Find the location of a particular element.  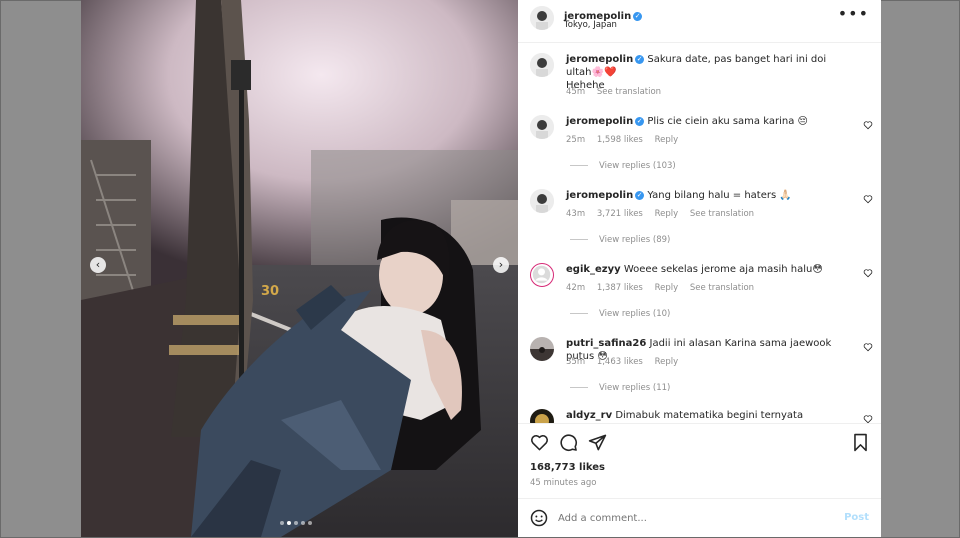

post-comment-button: Post is located at coordinates (856, 517).